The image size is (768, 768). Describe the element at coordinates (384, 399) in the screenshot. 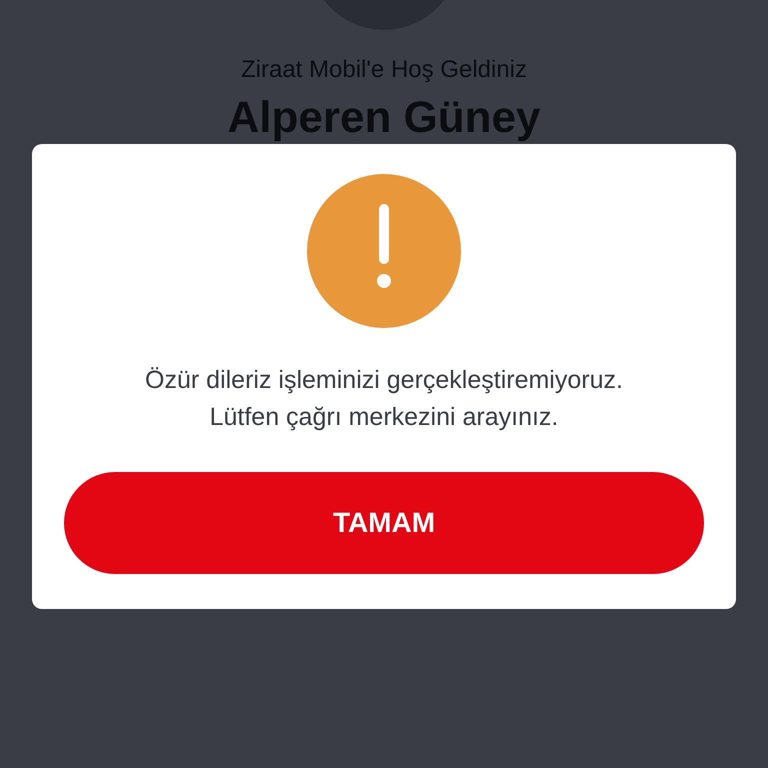

I see `error-message: Özür dileriz işleminizi gerçekleştiremiyoruz. Lütfen çağrı merkezini arayınız.` at that location.